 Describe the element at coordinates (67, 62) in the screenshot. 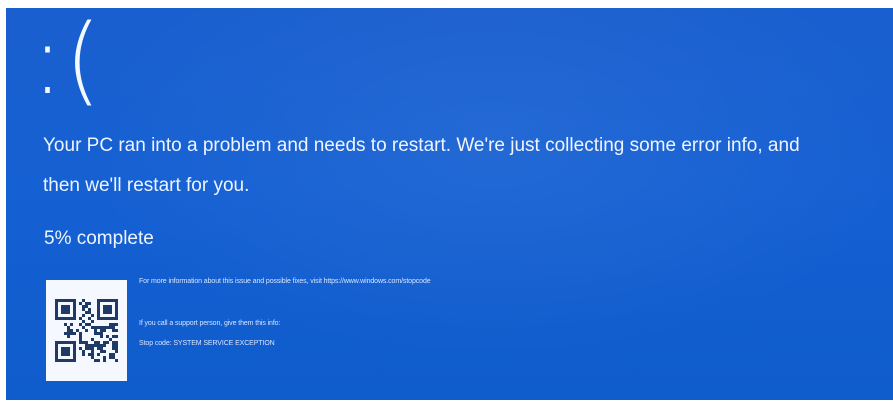

I see `sad-face-emoticon: :(` at that location.